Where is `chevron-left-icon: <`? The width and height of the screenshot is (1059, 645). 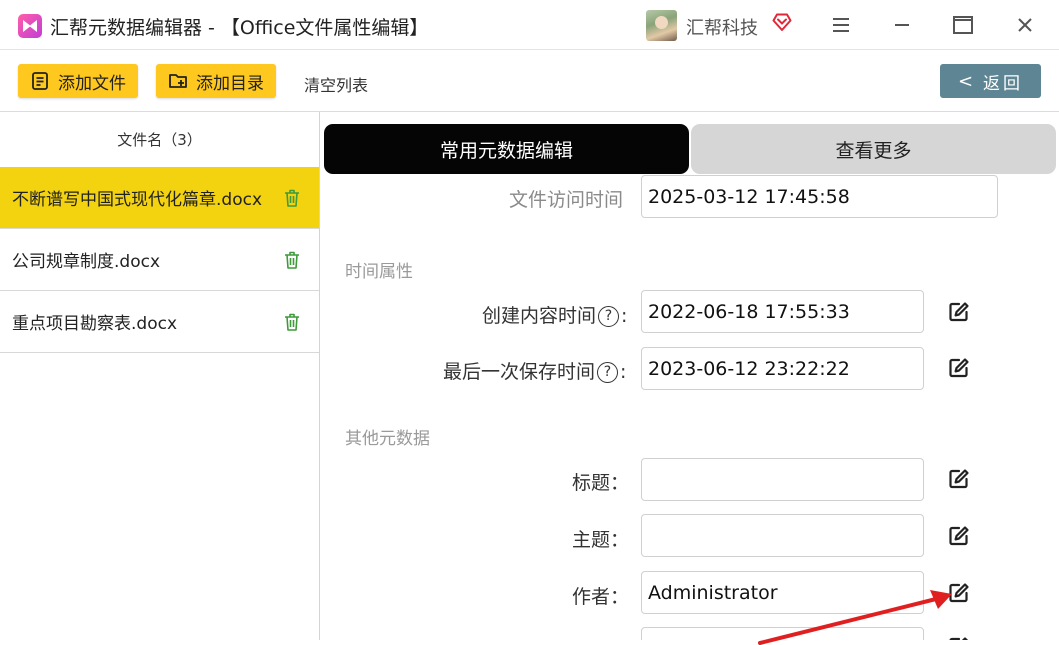 chevron-left-icon: < is located at coordinates (965, 81).